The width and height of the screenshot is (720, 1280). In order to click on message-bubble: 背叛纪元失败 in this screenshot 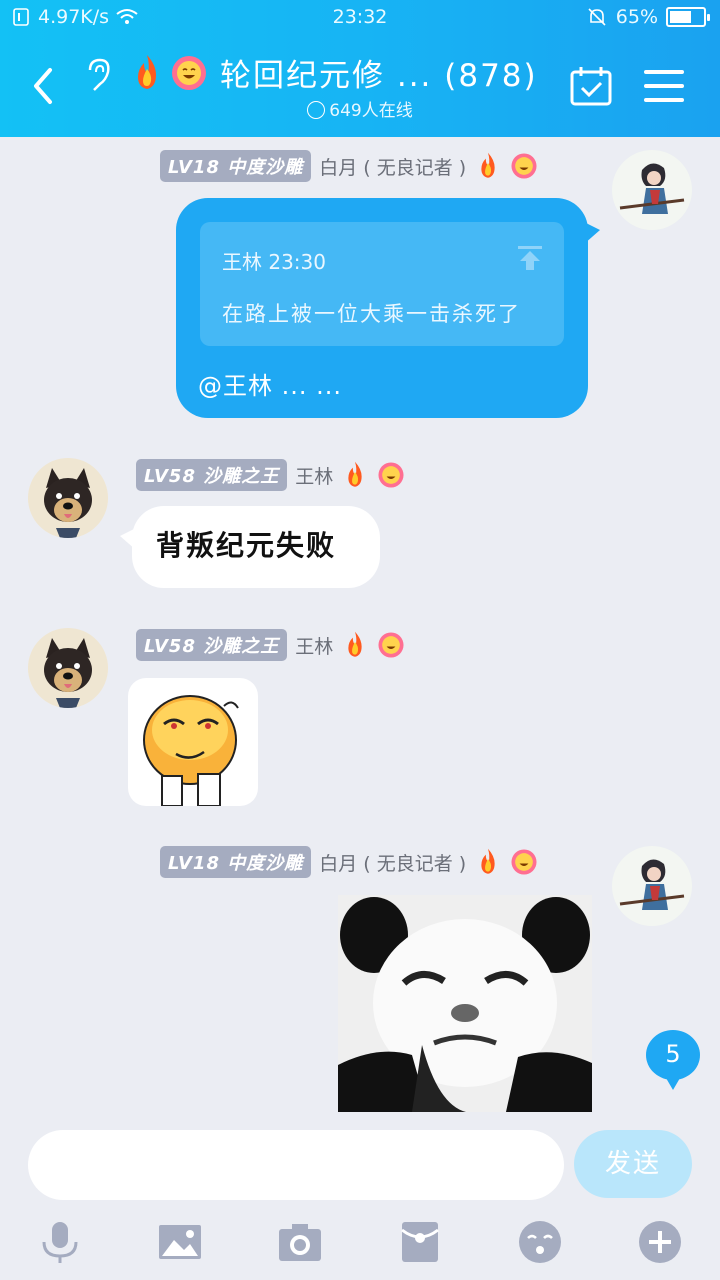, I will do `click(250, 547)`.